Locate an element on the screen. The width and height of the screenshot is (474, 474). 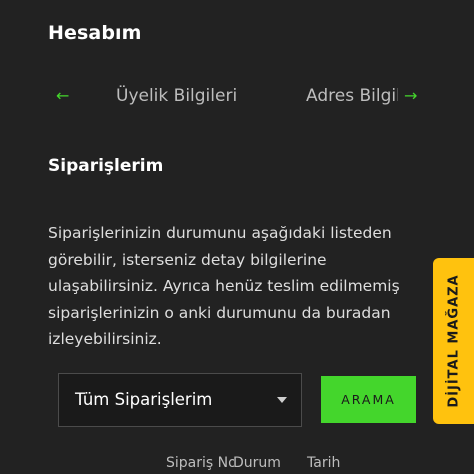
column-header-order-no: Sipariş No is located at coordinates (200, 463).